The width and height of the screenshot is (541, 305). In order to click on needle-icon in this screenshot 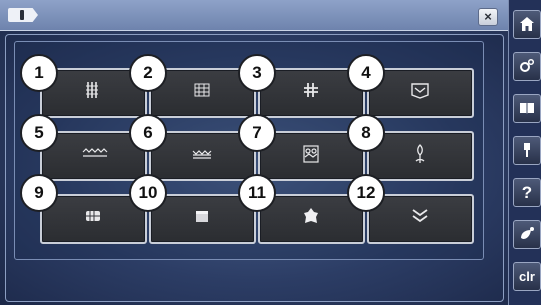, I will do `click(527, 150)`.